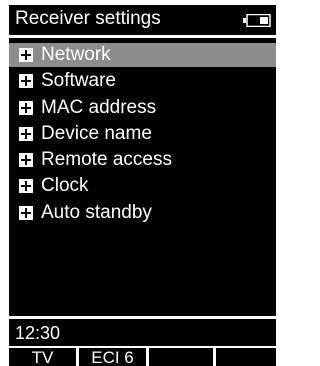 This screenshot has width=320, height=366. I want to click on softkey-bar: TV ECI 6, so click(142, 356).